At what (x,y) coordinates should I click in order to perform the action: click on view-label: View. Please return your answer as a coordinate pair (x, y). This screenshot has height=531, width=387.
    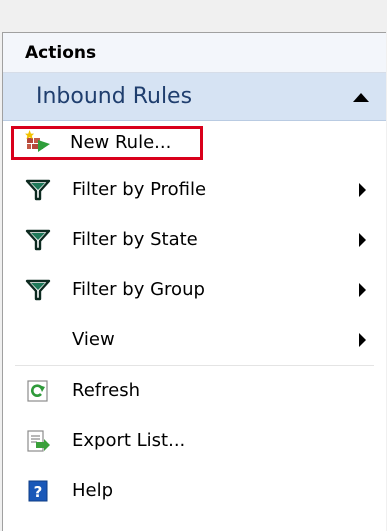
    Looking at the image, I should click on (93, 339).